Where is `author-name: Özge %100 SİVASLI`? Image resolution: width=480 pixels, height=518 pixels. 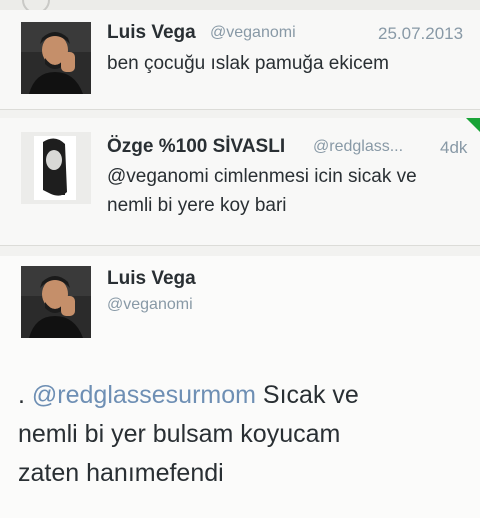 author-name: Özge %100 SİVASLI is located at coordinates (196, 147).